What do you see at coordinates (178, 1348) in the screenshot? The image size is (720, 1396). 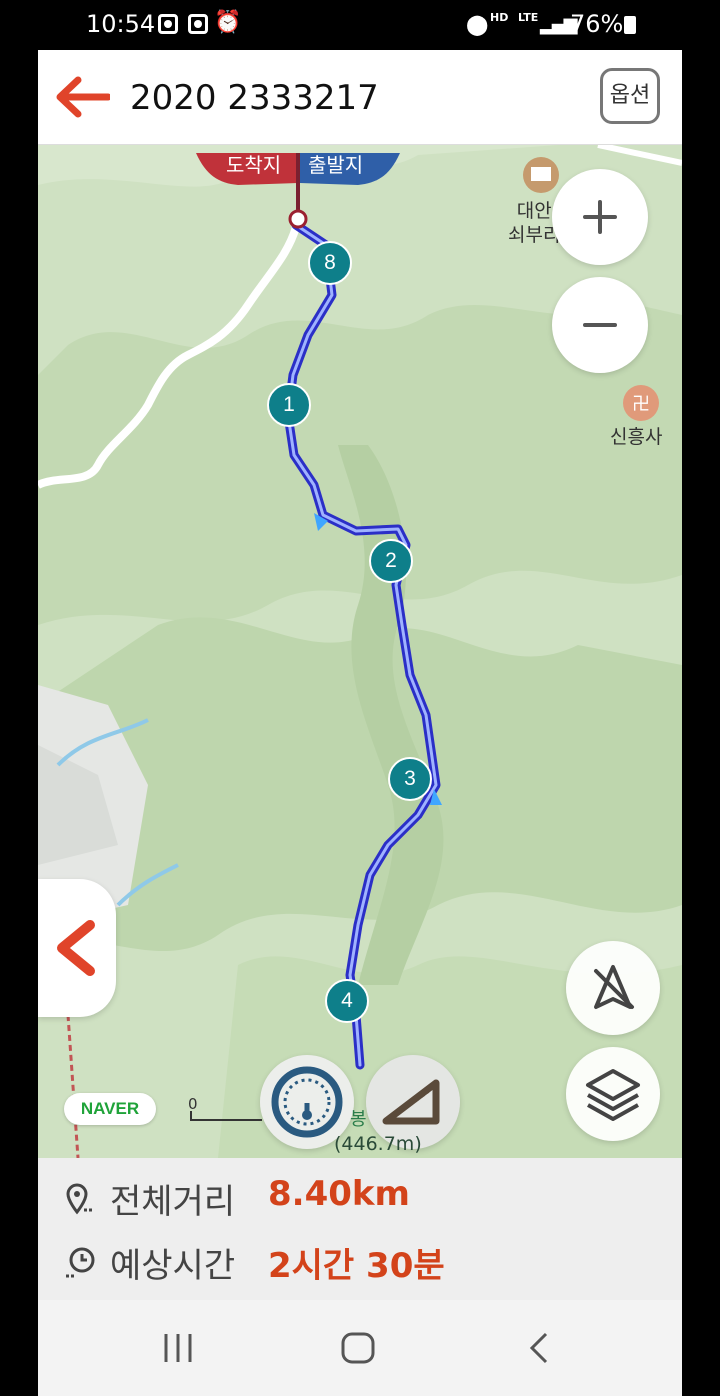 I see `recent-apps-icon` at bounding box center [178, 1348].